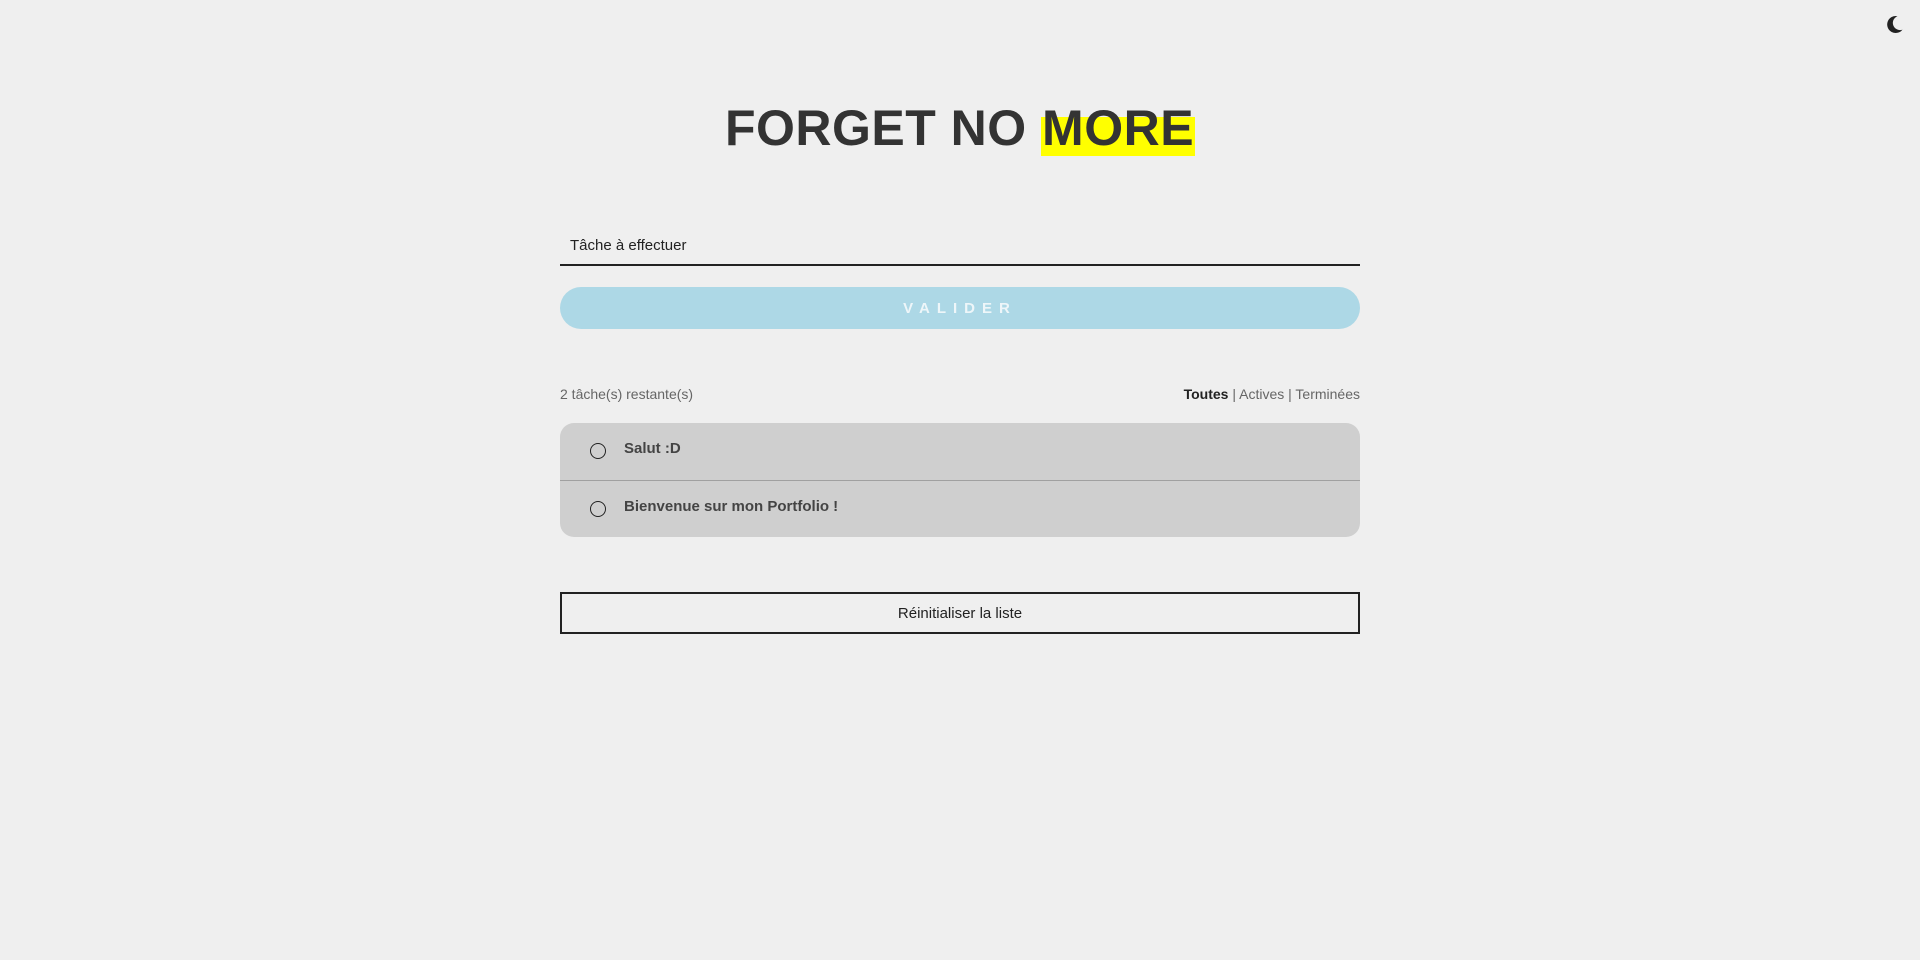  I want to click on task-label: Bienvenue sur mon Portfolio !, so click(731, 506).